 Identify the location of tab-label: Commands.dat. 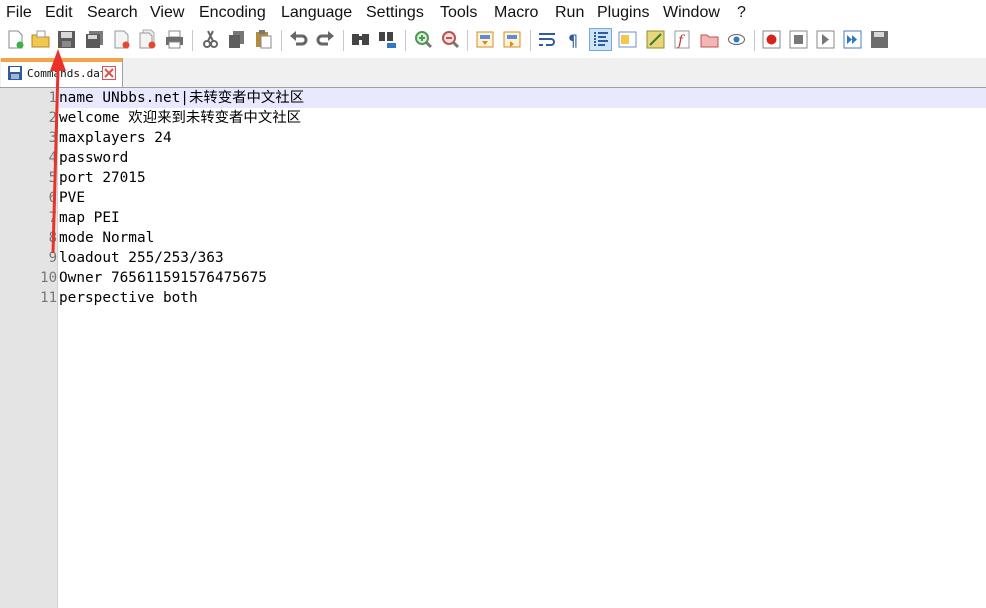
(67, 73).